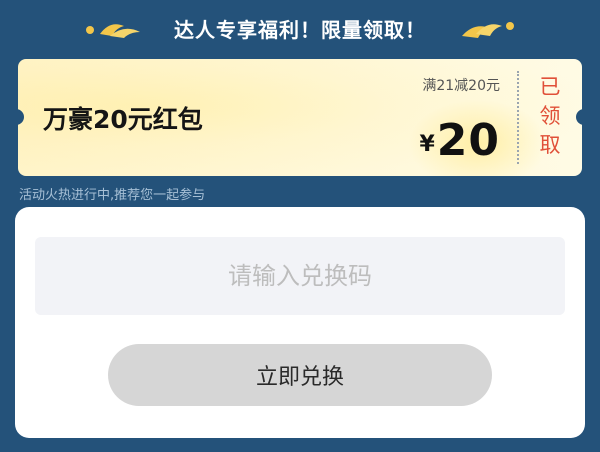 Image resolution: width=600 pixels, height=452 pixels. What do you see at coordinates (550, 87) in the screenshot?
I see `coupon-status-char: 已` at bounding box center [550, 87].